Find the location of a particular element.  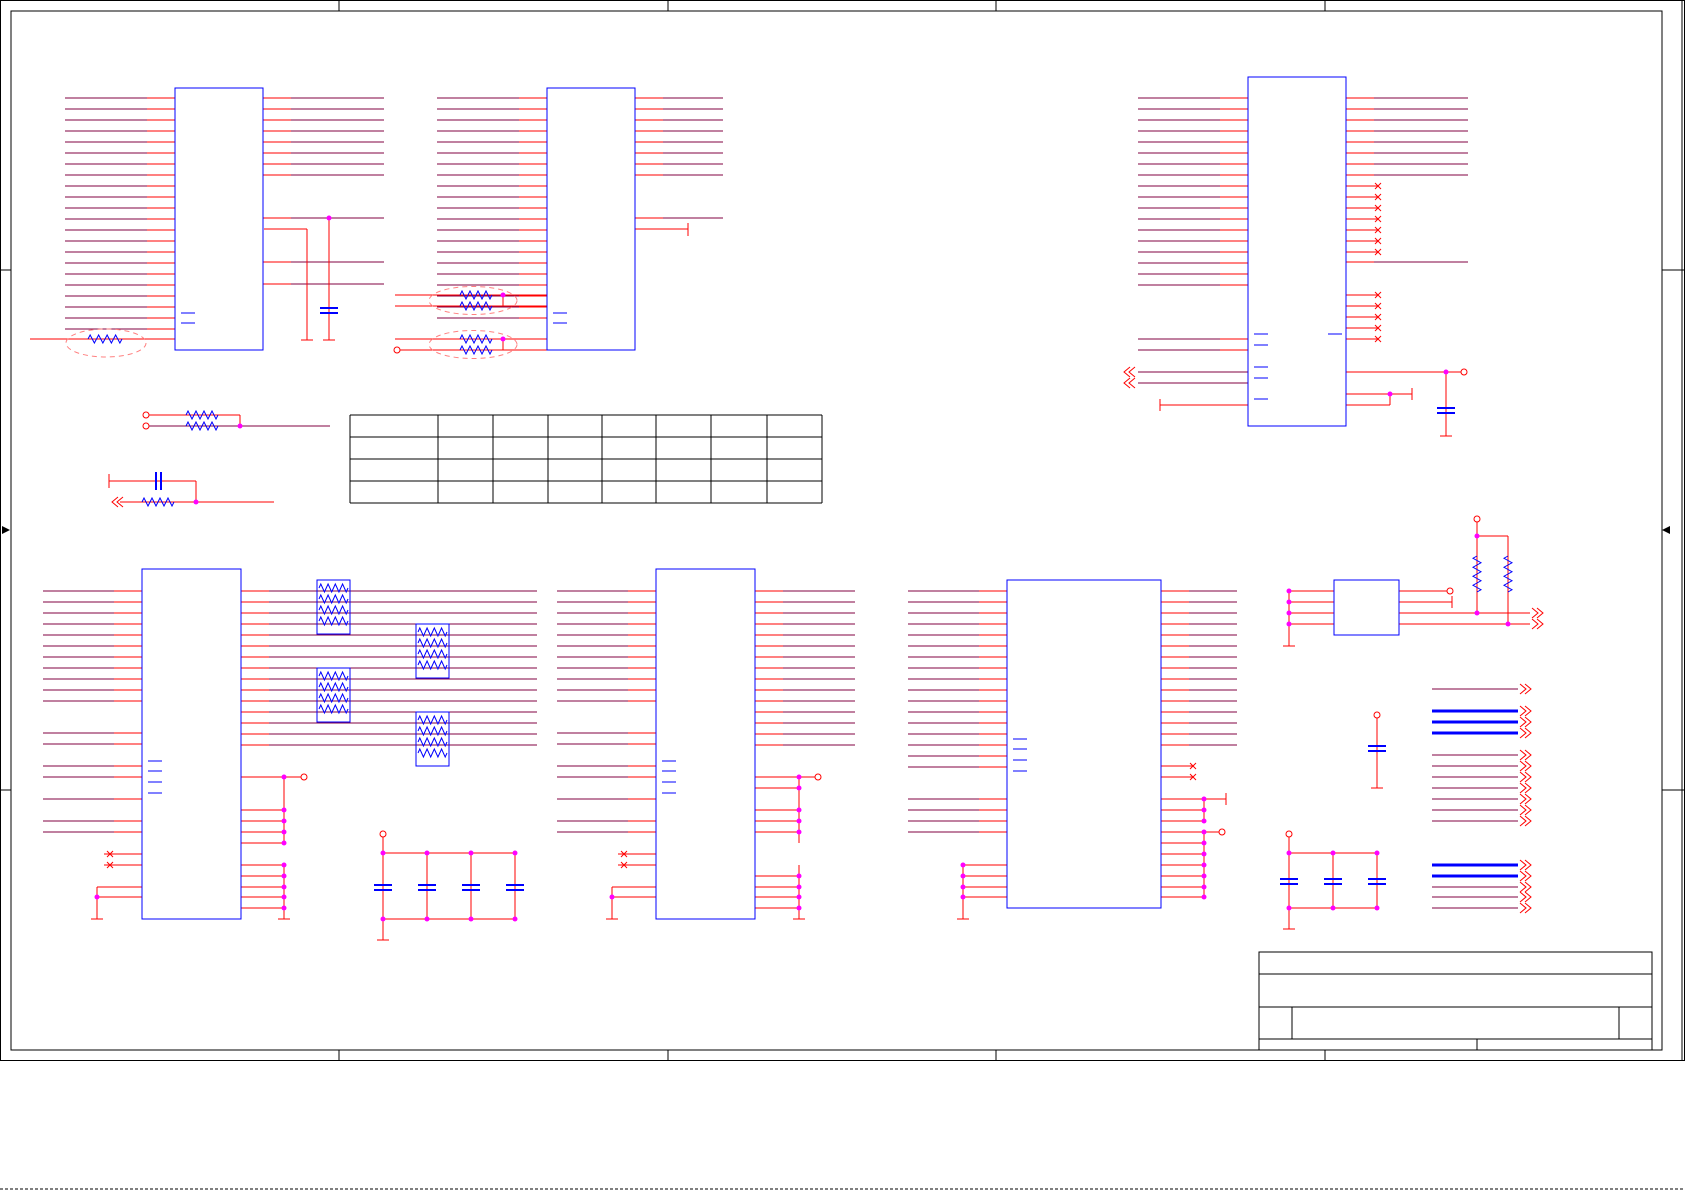

ic-u2 is located at coordinates (591, 219).